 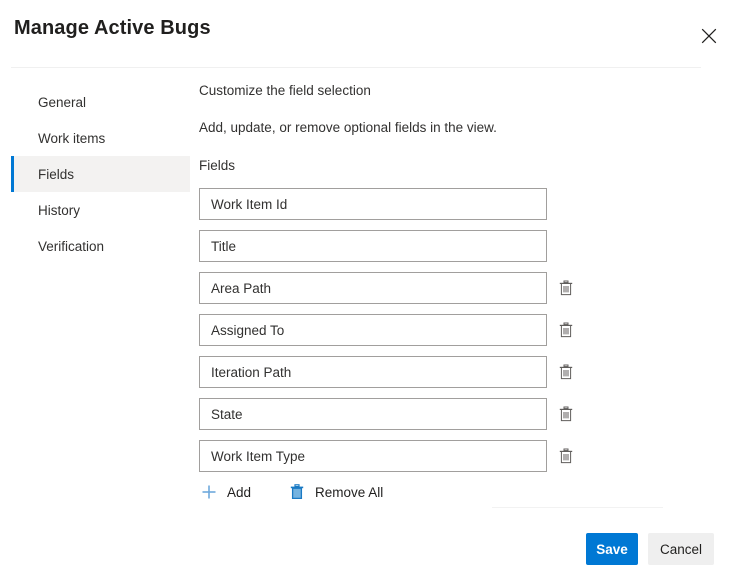 I want to click on field-input-iteration-path, so click(x=373, y=372).